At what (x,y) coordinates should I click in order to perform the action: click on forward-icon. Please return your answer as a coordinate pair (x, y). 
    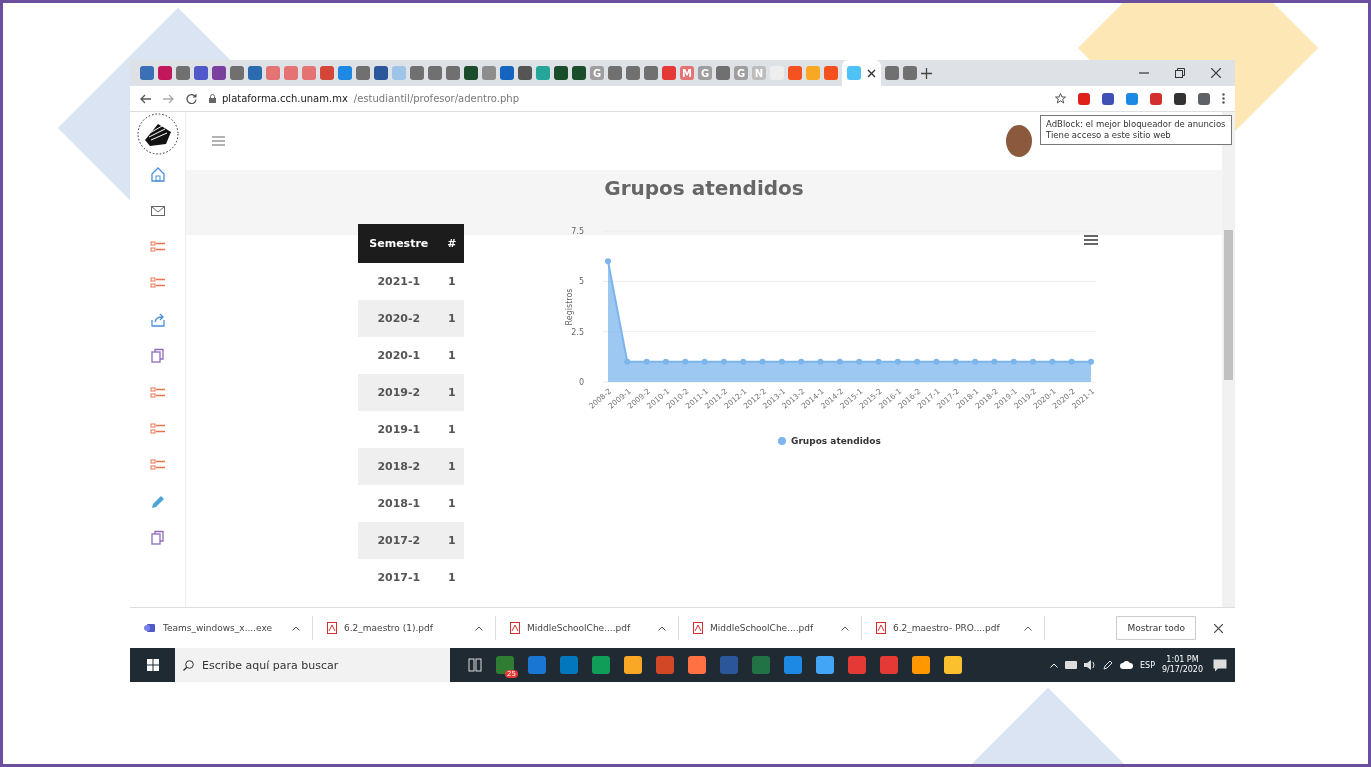
    Looking at the image, I should click on (168, 98).